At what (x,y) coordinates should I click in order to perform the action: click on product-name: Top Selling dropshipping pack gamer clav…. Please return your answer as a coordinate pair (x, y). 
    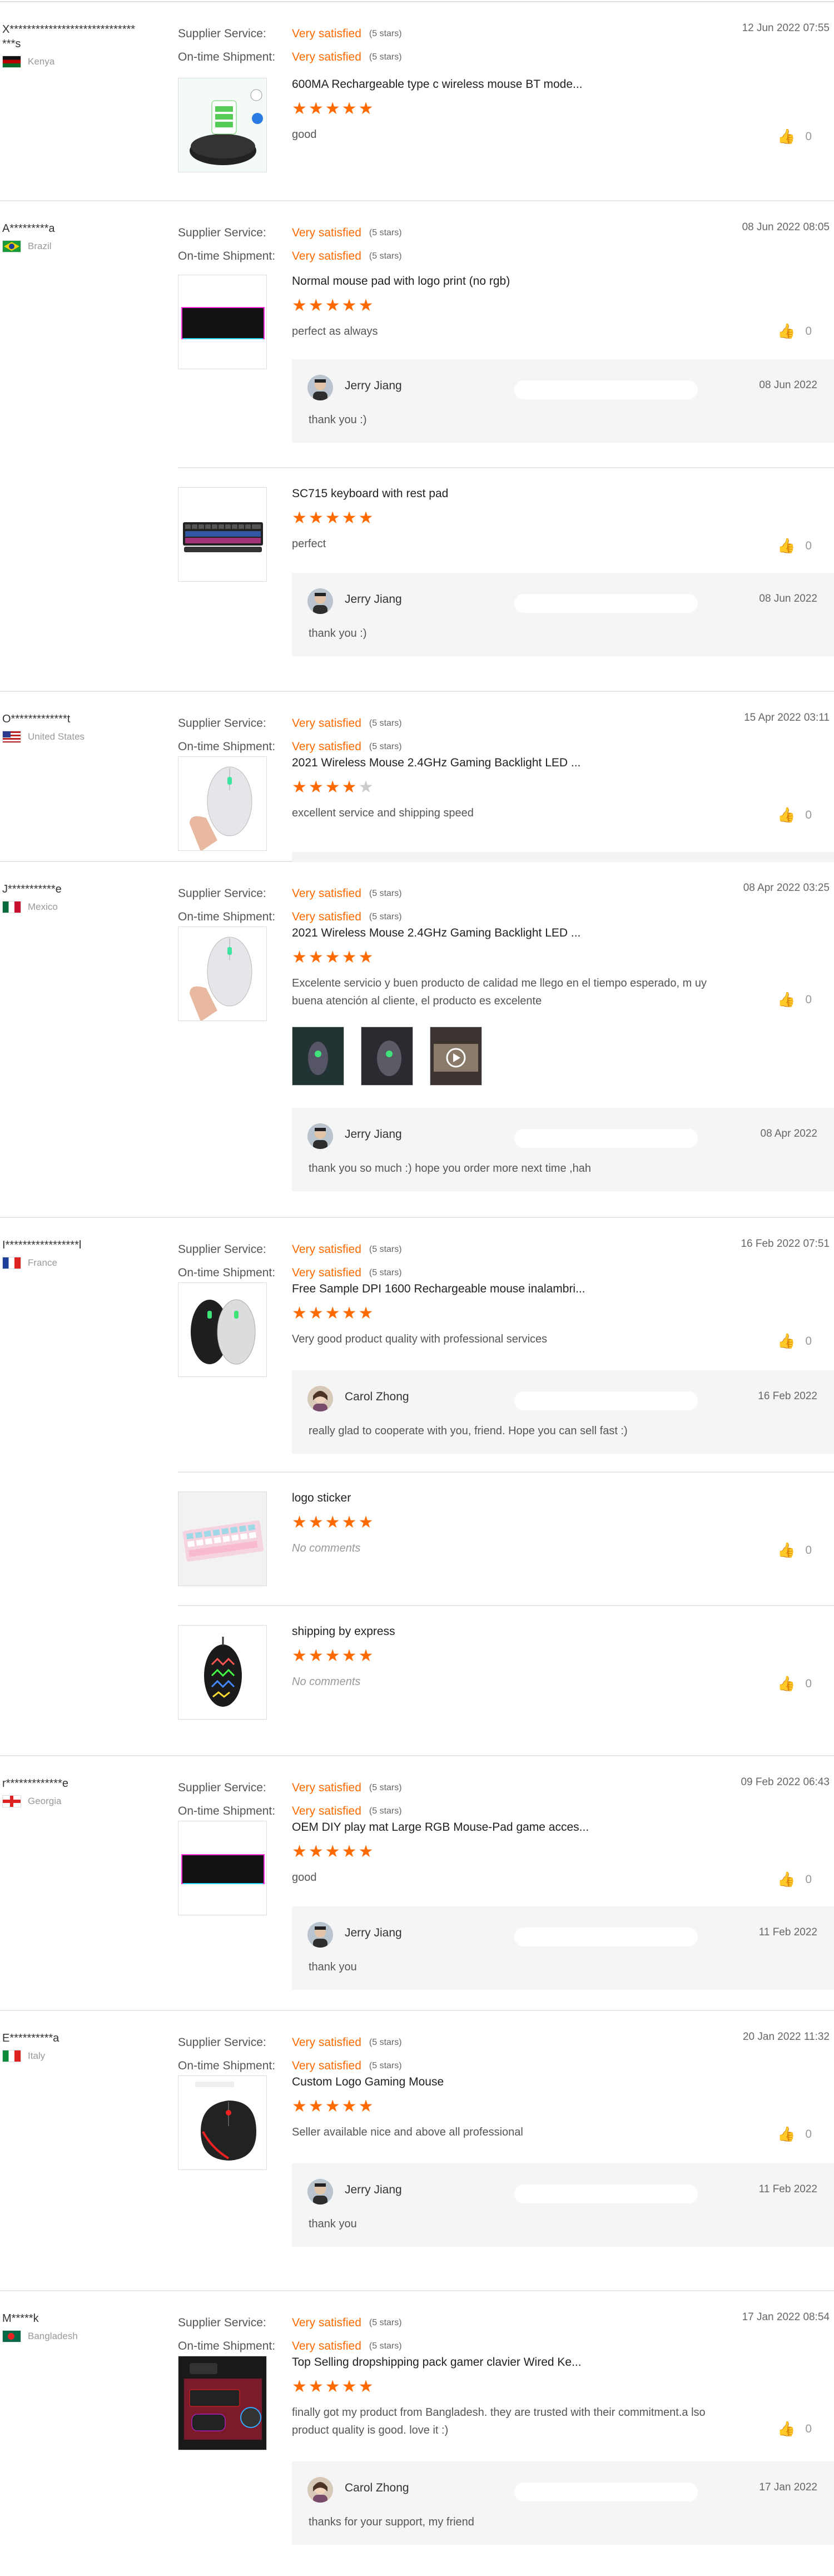
    Looking at the image, I should click on (437, 2362).